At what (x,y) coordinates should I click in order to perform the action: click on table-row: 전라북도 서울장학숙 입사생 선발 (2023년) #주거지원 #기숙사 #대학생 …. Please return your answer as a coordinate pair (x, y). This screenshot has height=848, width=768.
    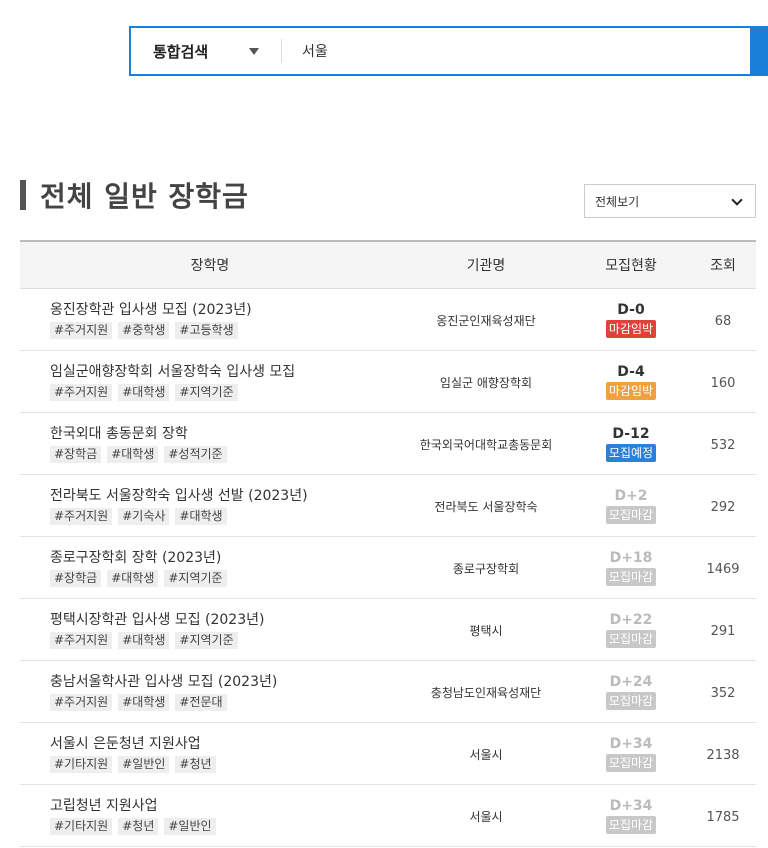
    Looking at the image, I should click on (388, 506).